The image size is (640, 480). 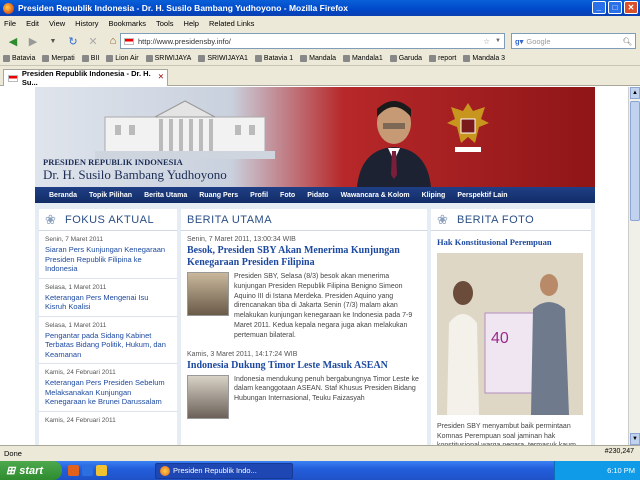 I want to click on scroll-thumb, so click(x=635, y=161).